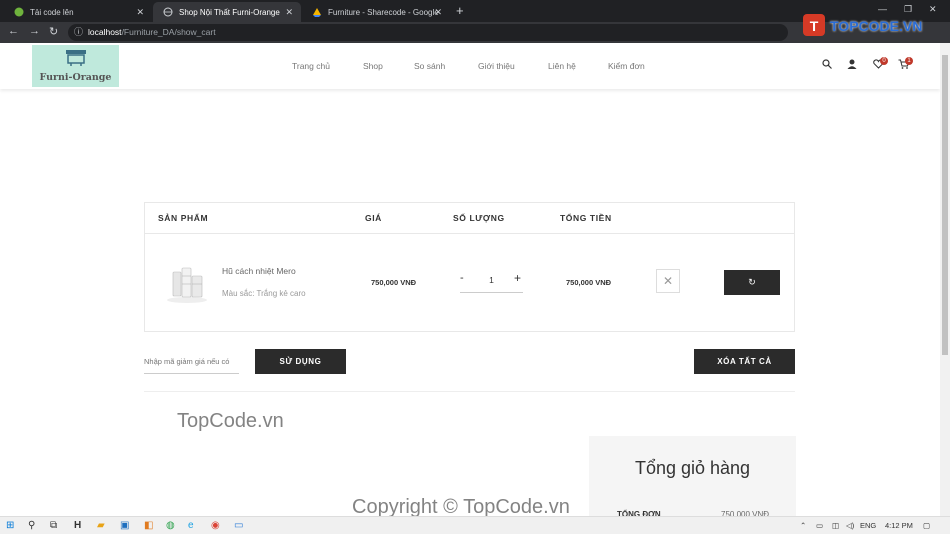 The width and height of the screenshot is (950, 534). What do you see at coordinates (31, 525) in the screenshot?
I see `search-taskbar-icon: ⚲` at bounding box center [31, 525].